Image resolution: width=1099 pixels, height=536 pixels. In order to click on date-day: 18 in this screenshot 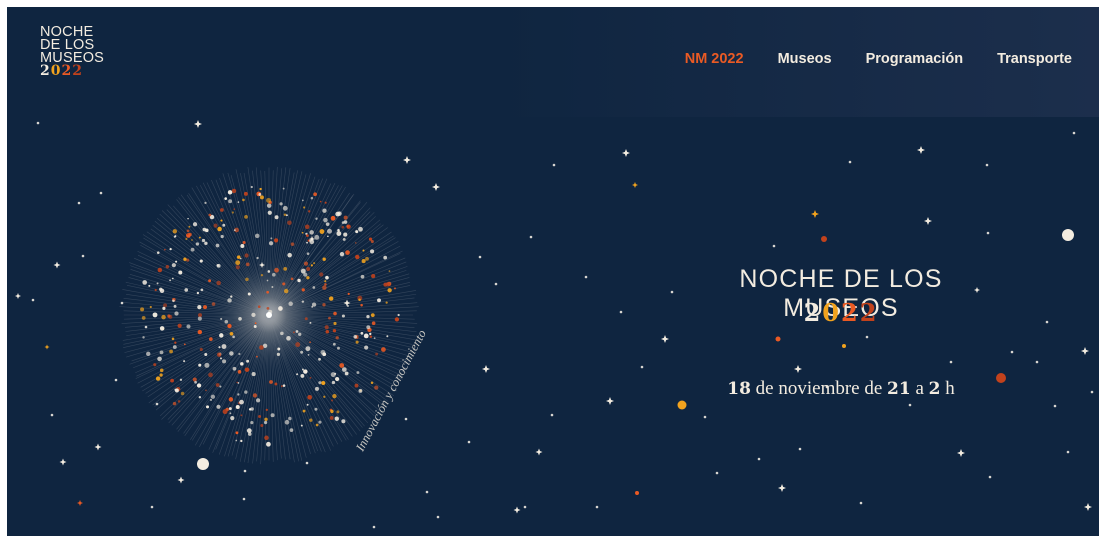, I will do `click(739, 389)`.